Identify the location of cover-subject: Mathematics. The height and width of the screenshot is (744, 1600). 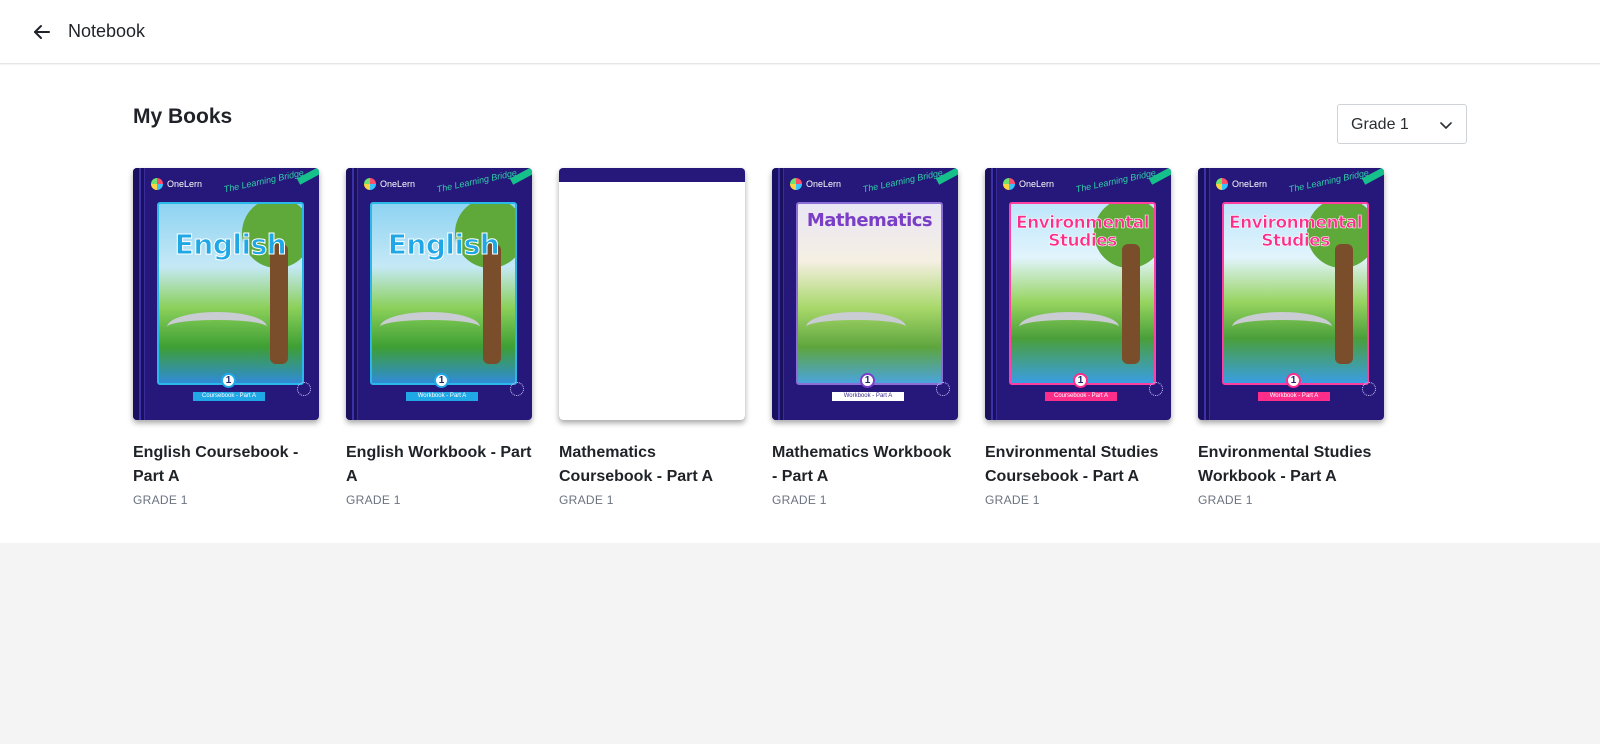
(869, 220).